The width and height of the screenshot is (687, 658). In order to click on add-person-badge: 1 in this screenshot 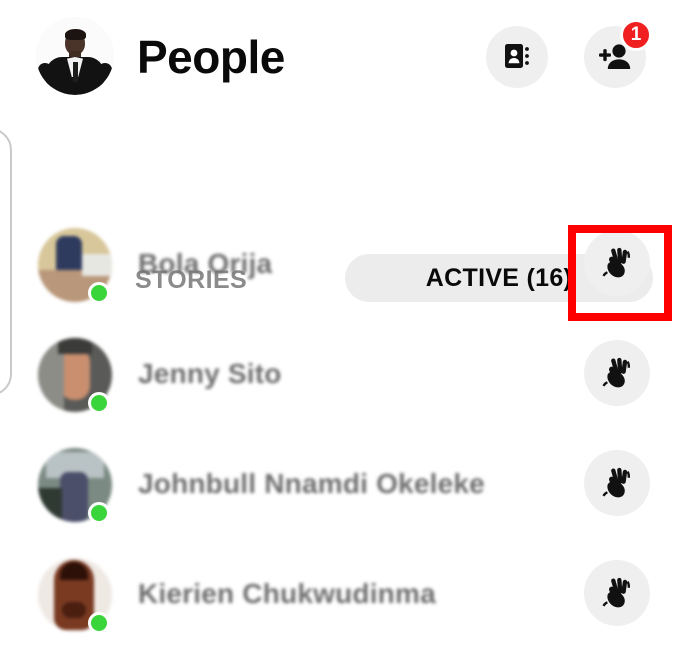, I will do `click(636, 35)`.